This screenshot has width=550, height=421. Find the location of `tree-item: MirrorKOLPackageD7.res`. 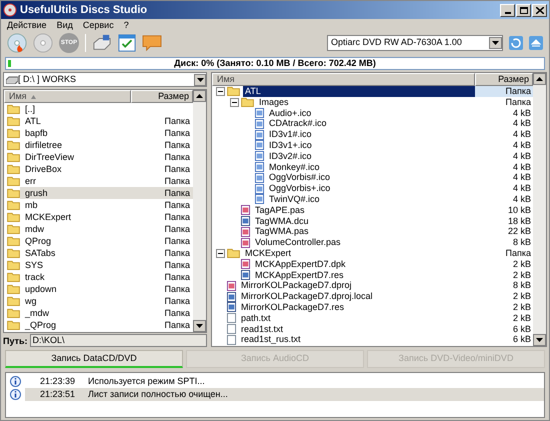

tree-item: MirrorKOLPackageD7.res is located at coordinates (292, 307).